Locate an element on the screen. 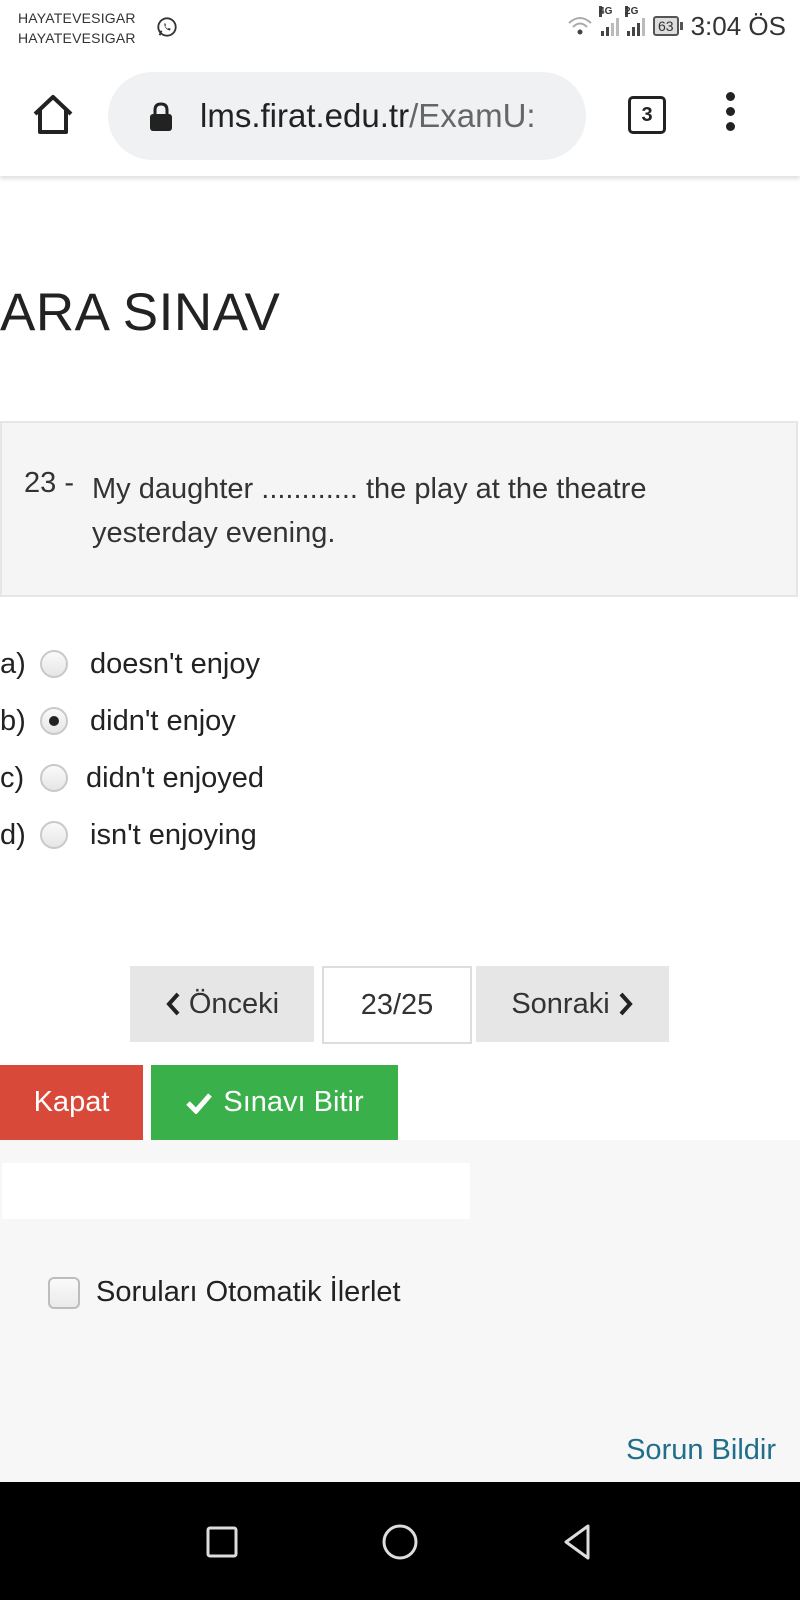  browser-toolbar: lms.firat.edu.tr/ExamU: 3 is located at coordinates (400, 115).